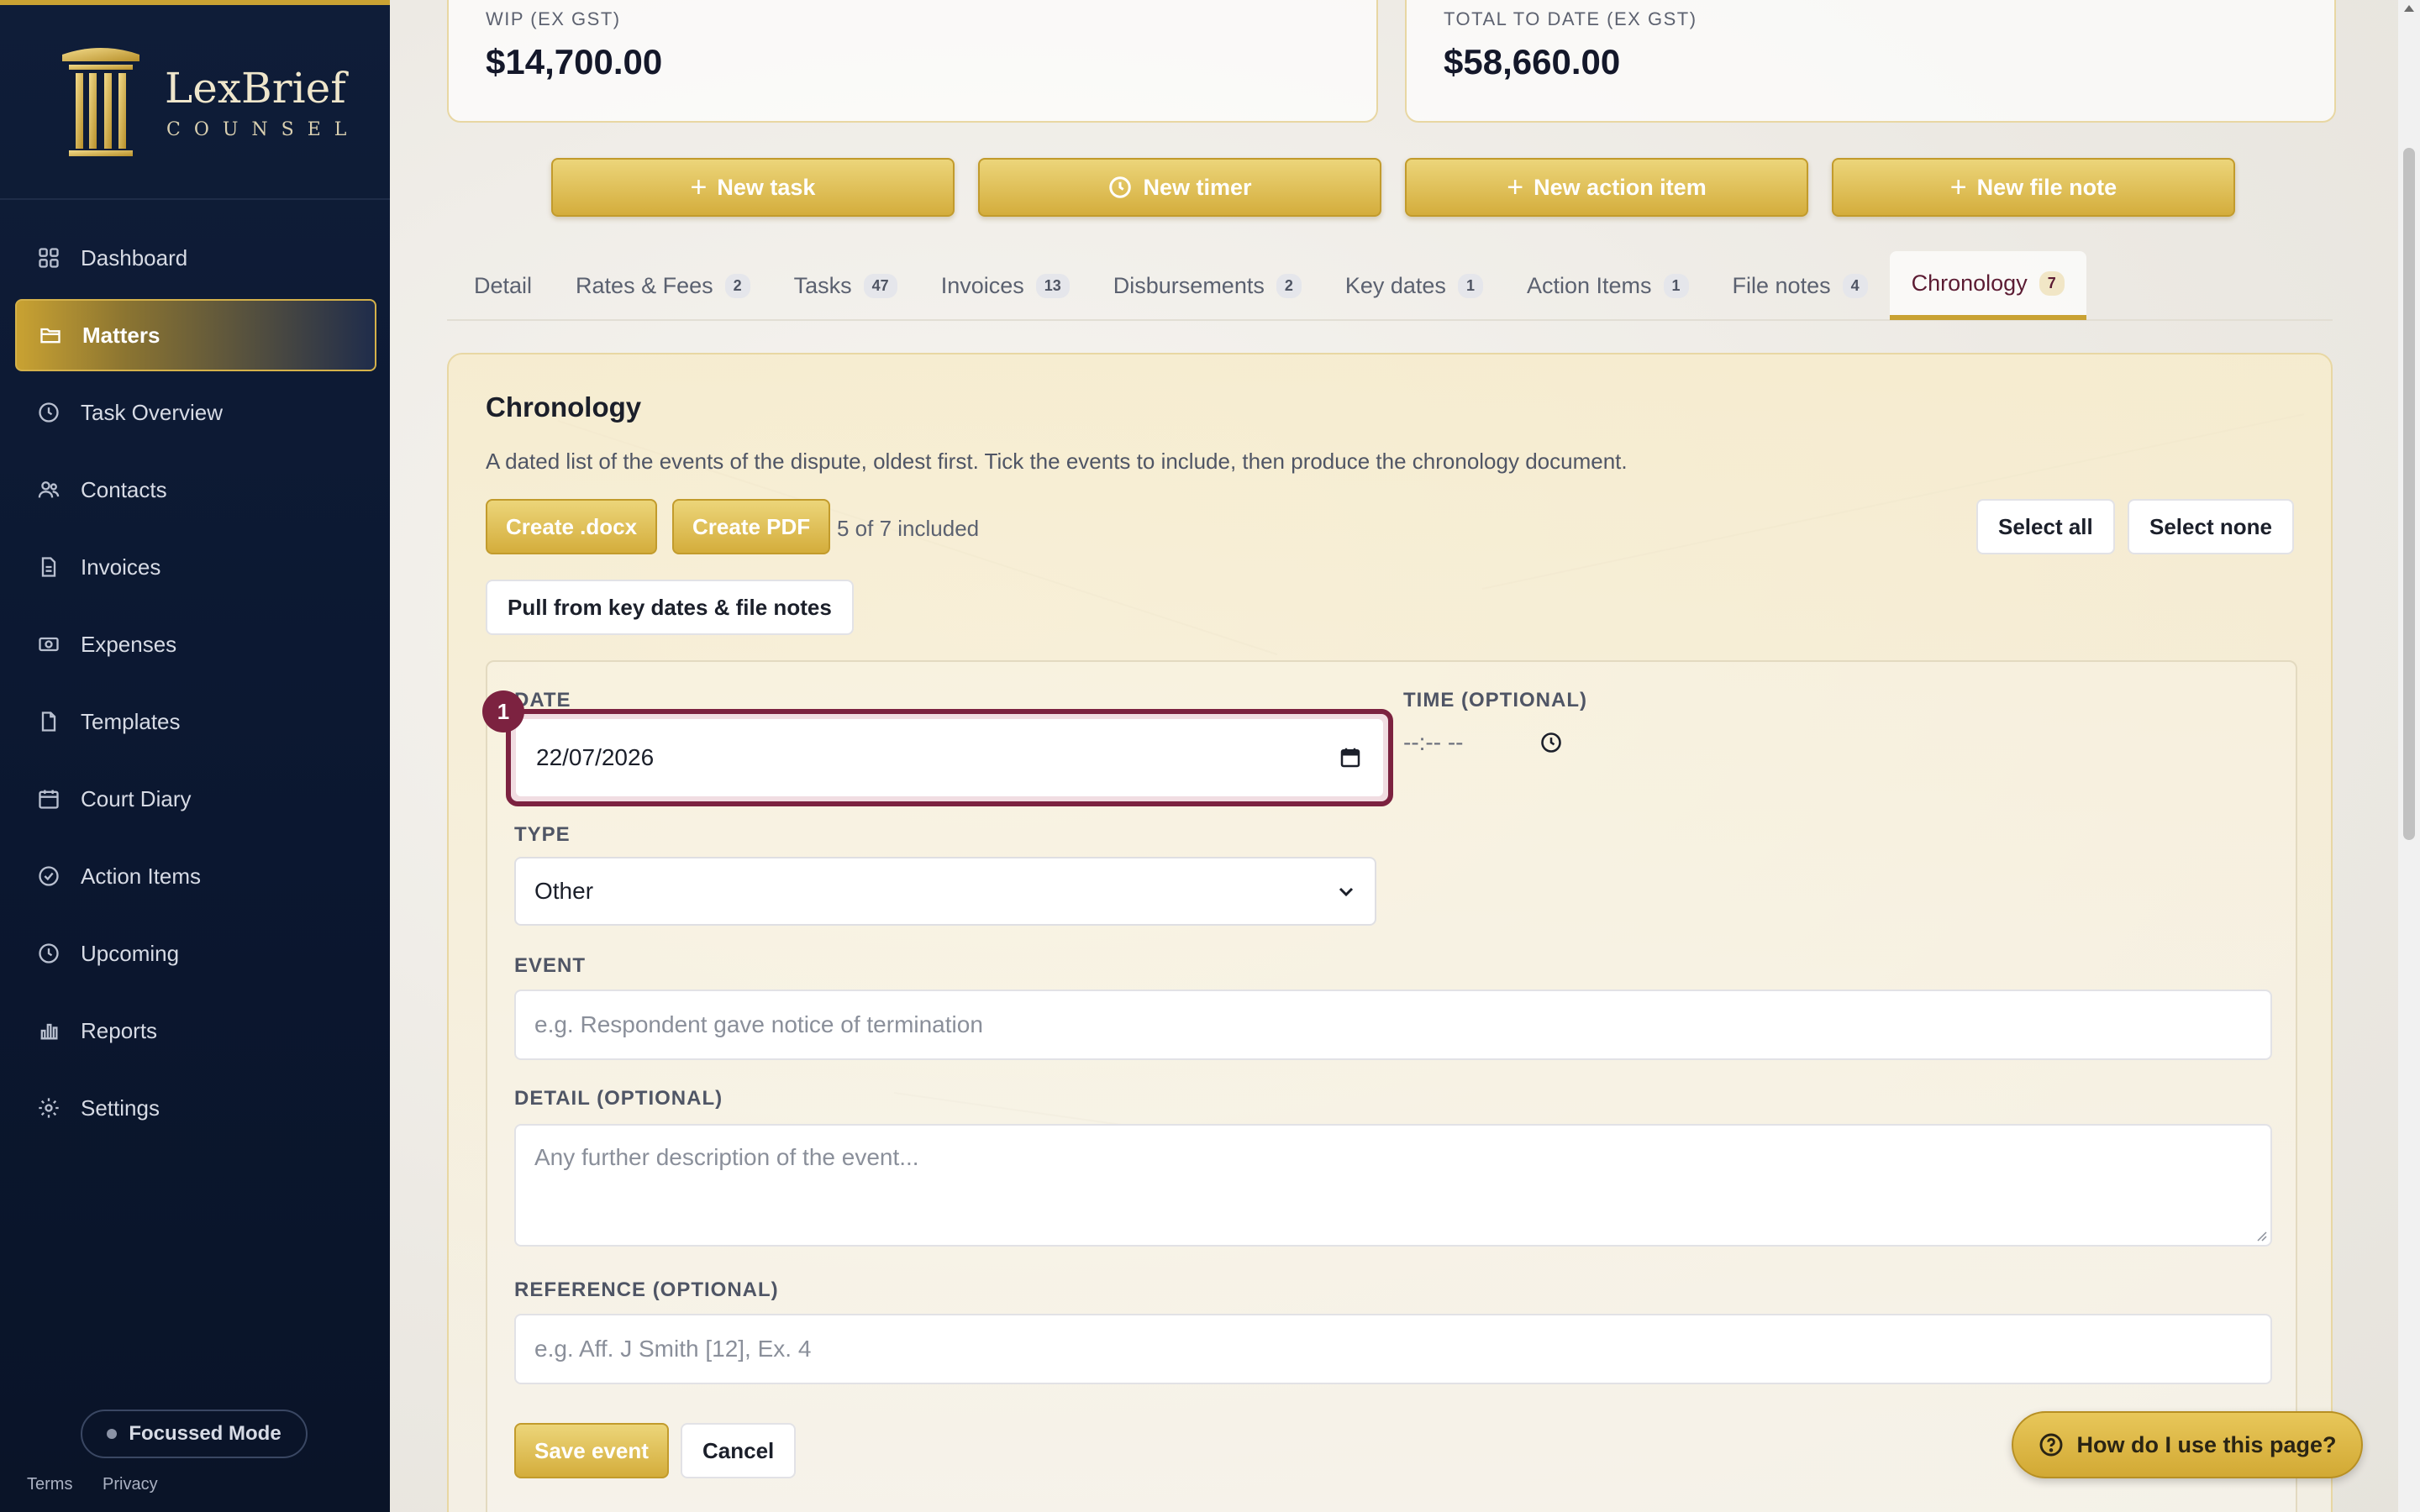  I want to click on new-timer-button: New timer, so click(1179, 187).